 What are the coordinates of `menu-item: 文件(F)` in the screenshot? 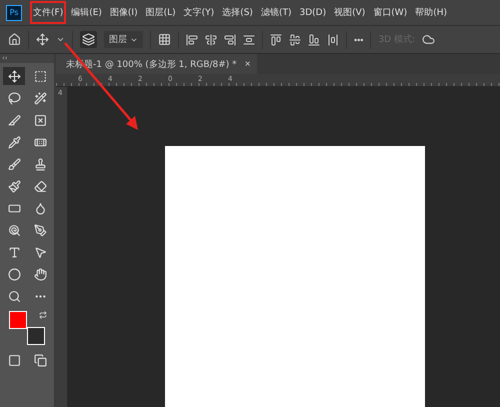 It's located at (48, 12).